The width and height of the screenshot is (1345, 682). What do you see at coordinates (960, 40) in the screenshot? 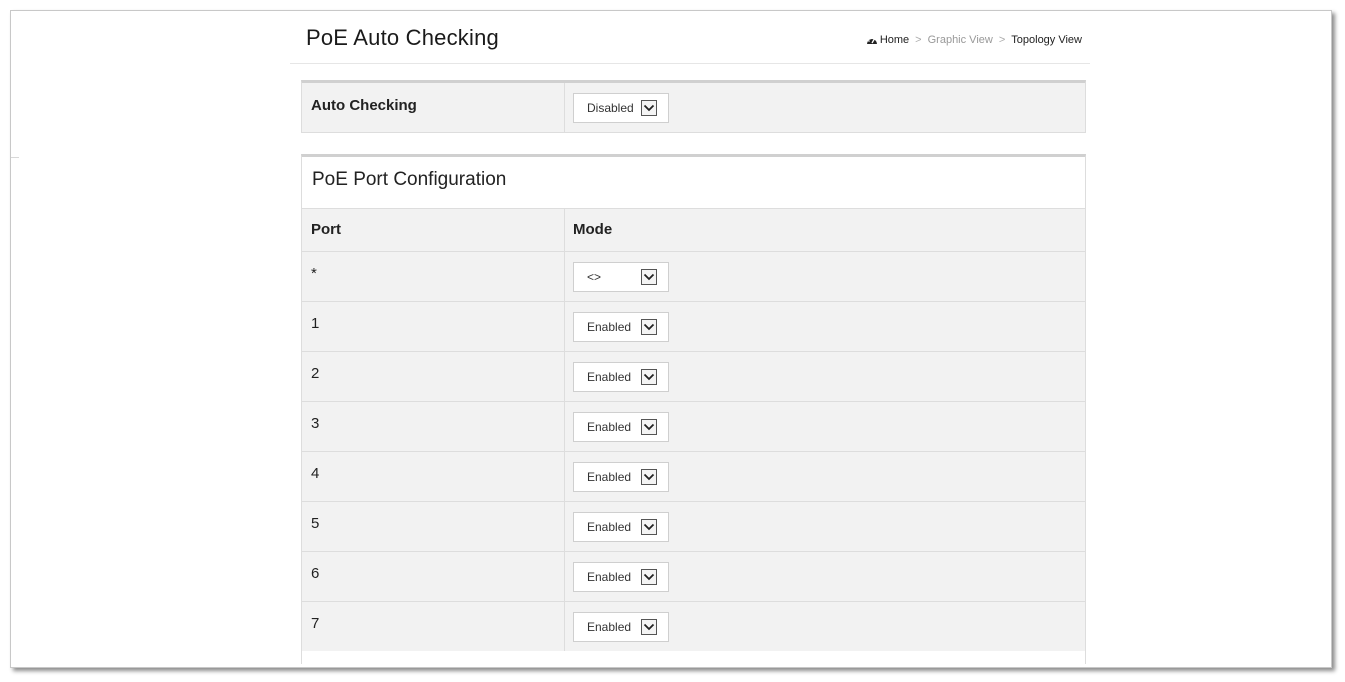
I see `breadcrumb-graphic-view: Graphic View` at bounding box center [960, 40].